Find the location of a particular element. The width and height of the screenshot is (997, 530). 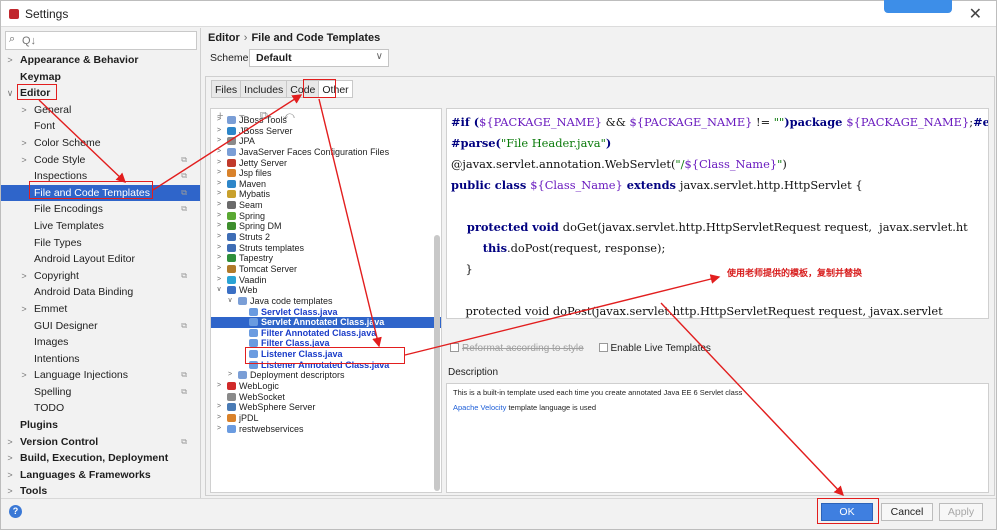

tab-other: Other is located at coordinates (335, 89).